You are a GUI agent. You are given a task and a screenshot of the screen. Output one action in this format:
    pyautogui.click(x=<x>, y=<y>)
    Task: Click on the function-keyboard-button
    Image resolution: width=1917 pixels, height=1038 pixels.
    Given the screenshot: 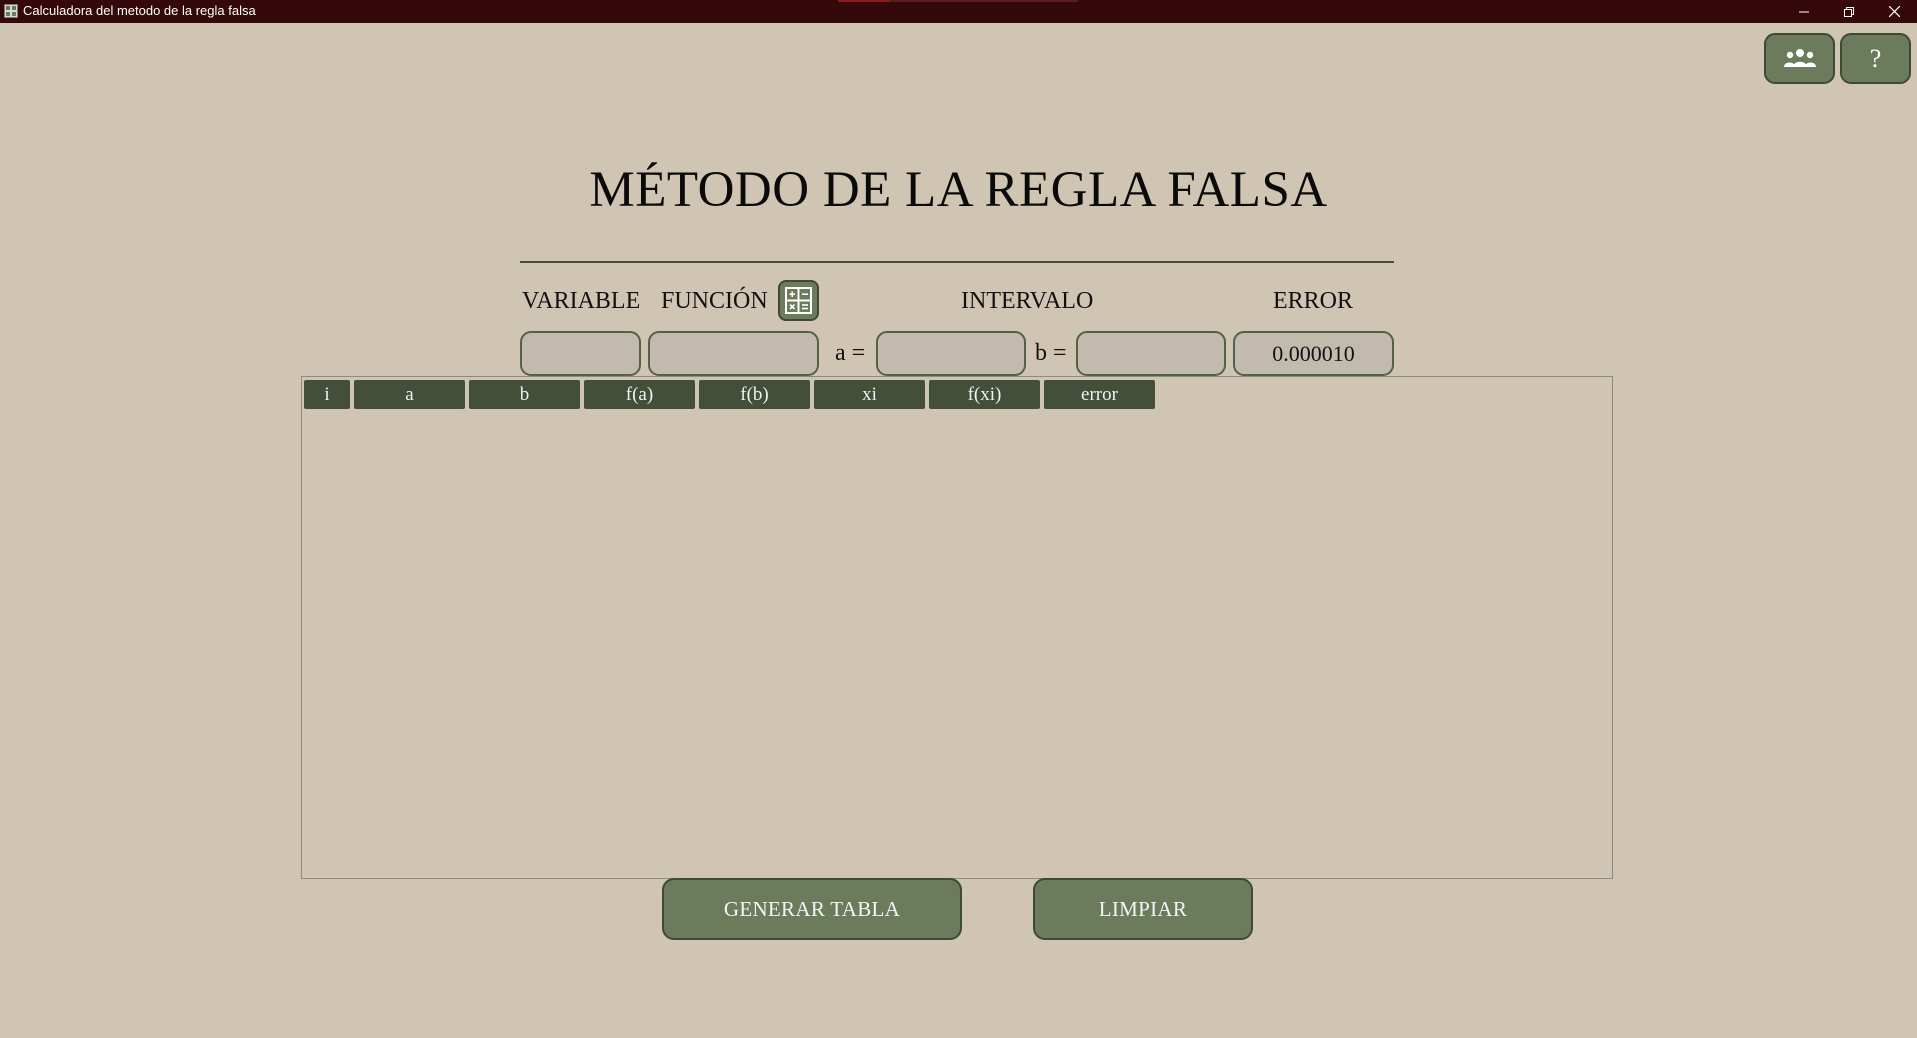 What is the action you would take?
    pyautogui.click(x=798, y=300)
    